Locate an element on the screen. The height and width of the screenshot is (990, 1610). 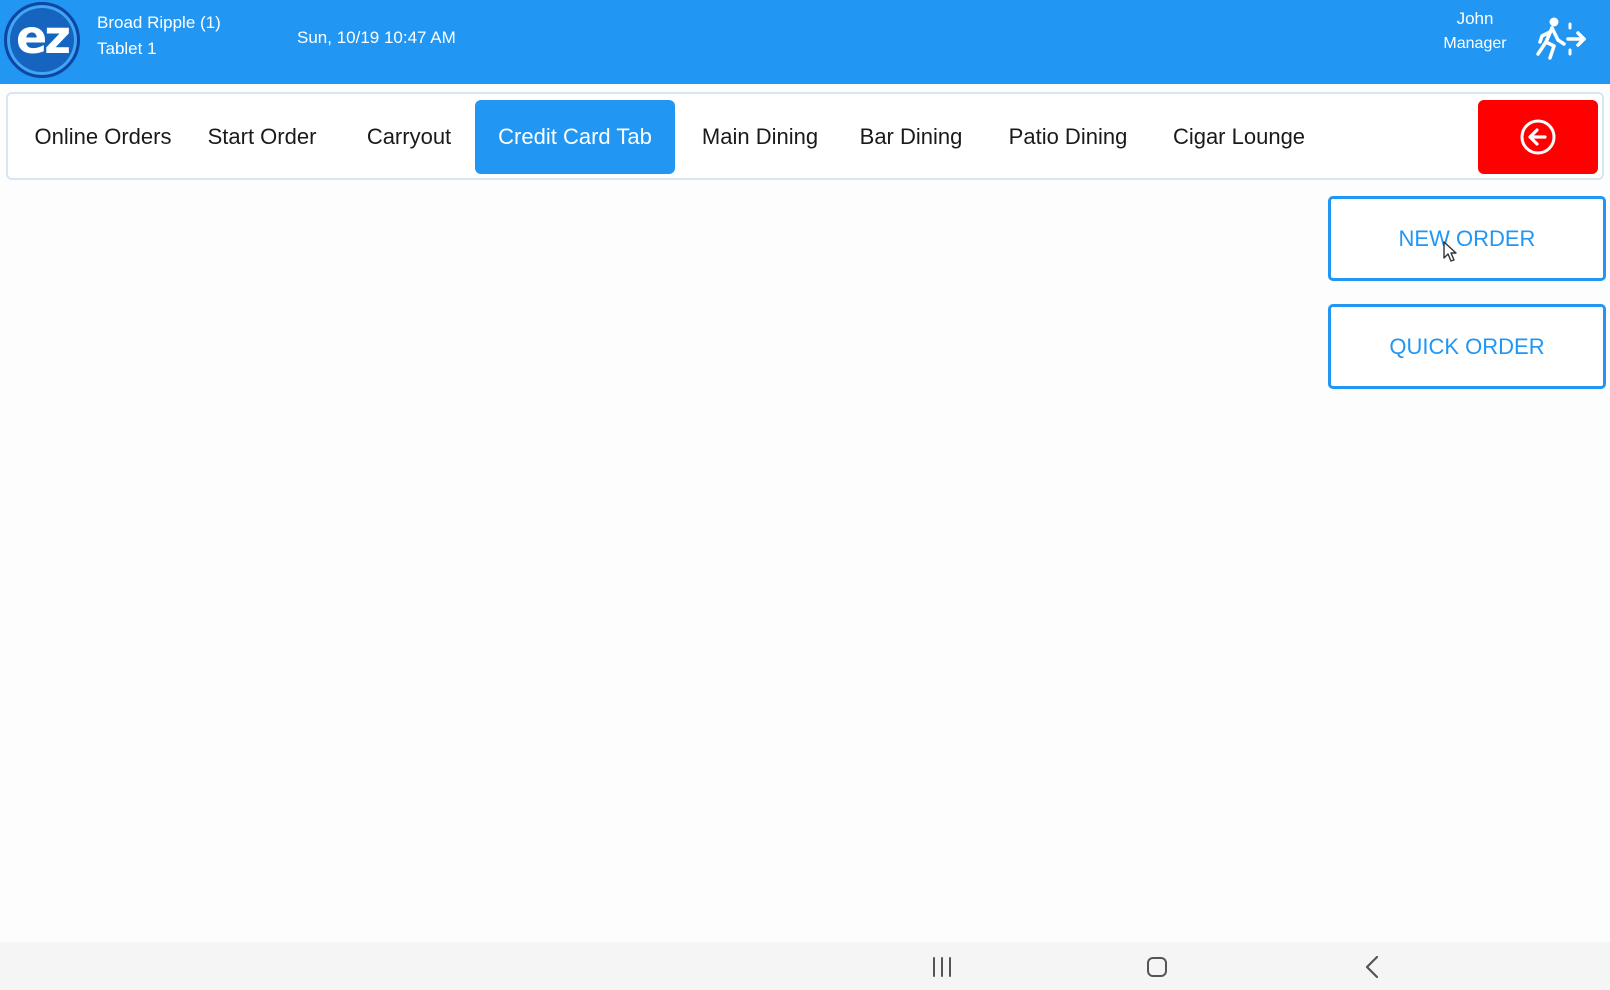
ez-logo: ez is located at coordinates (42, 40).